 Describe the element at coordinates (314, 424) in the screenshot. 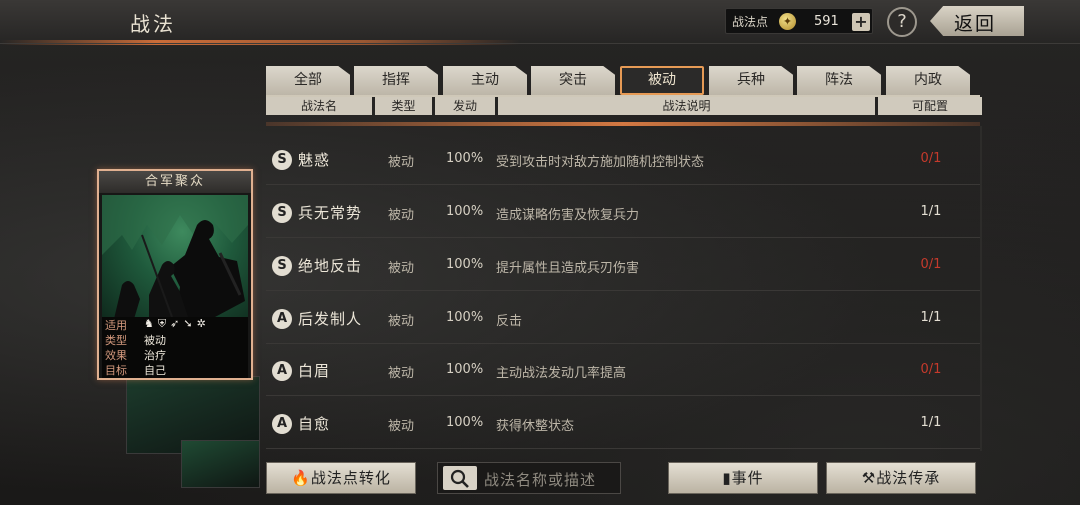

I see `tactic-name: 自愈` at that location.